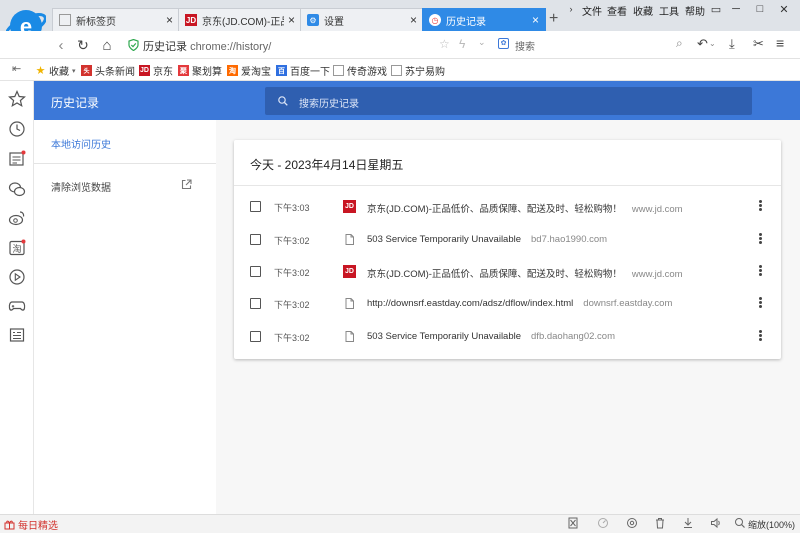 The height and width of the screenshot is (533, 800). What do you see at coordinates (784, 9) in the screenshot?
I see `close-window-icon: ✕` at bounding box center [784, 9].